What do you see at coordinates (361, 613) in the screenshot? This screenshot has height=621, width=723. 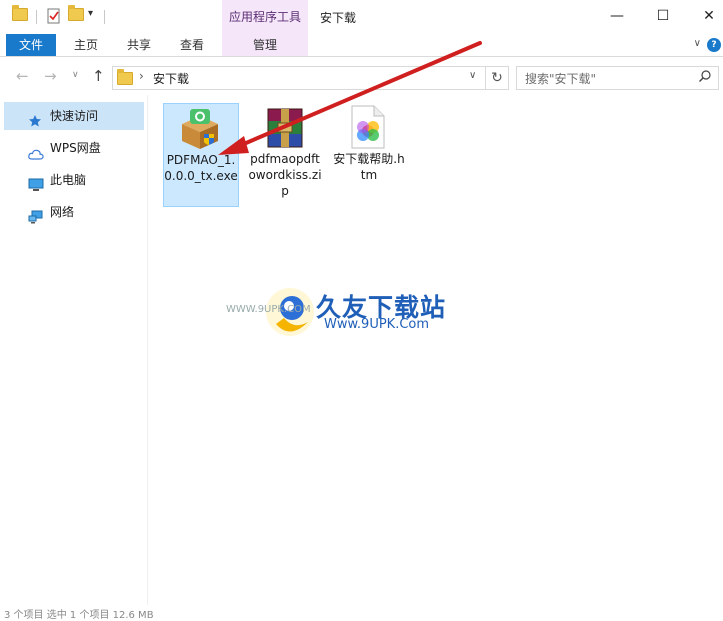 I see `status-bar: 3 个项目 选中 1 个项目 12.6 MB` at bounding box center [361, 613].